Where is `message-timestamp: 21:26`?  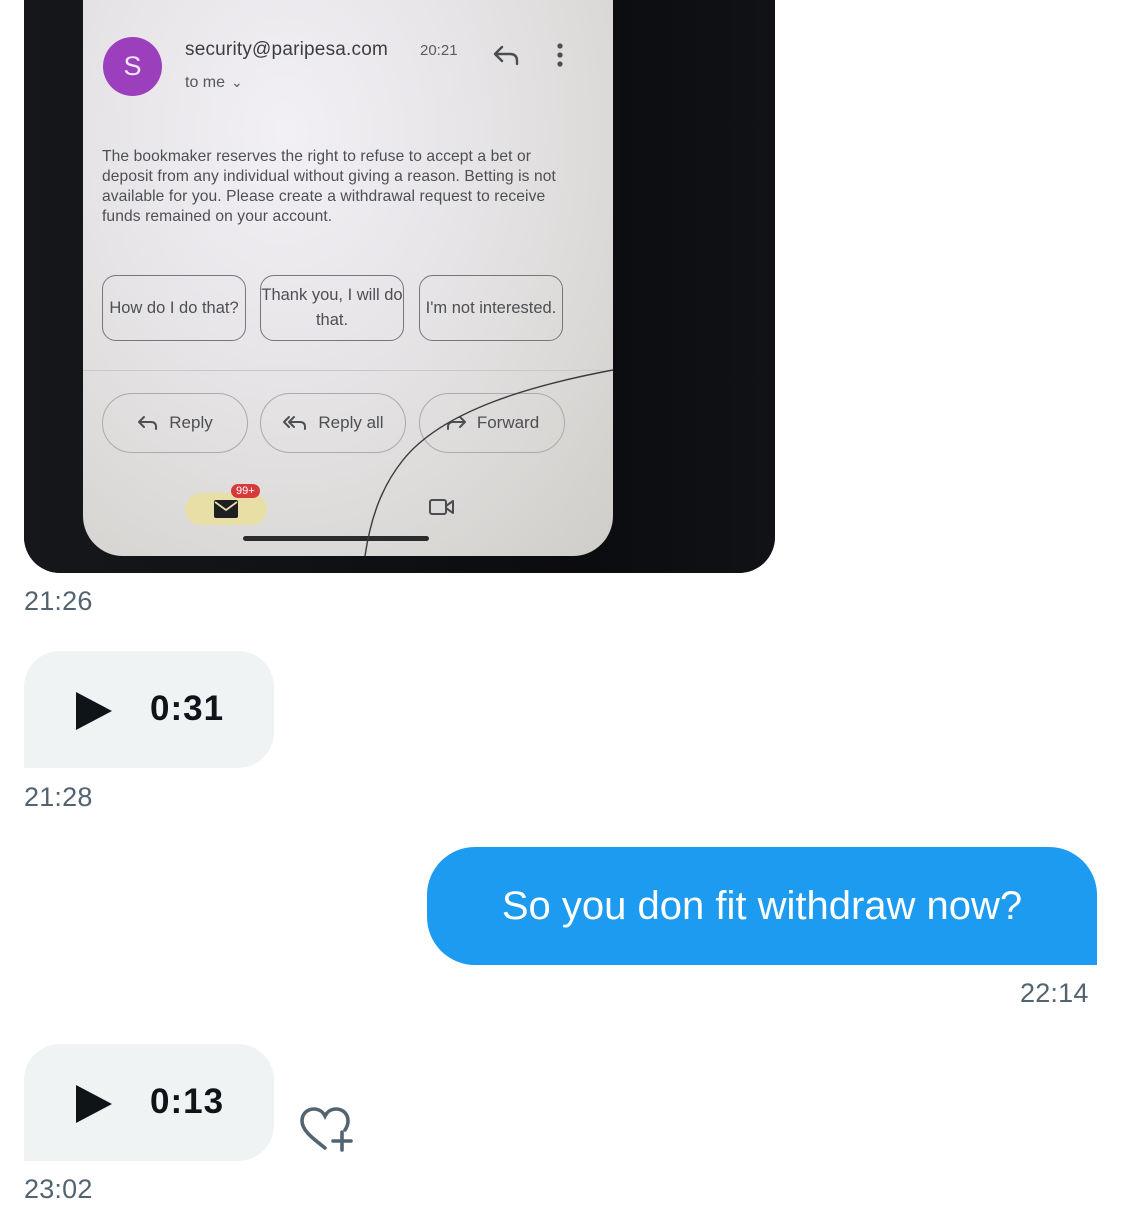 message-timestamp: 21:26 is located at coordinates (58, 601).